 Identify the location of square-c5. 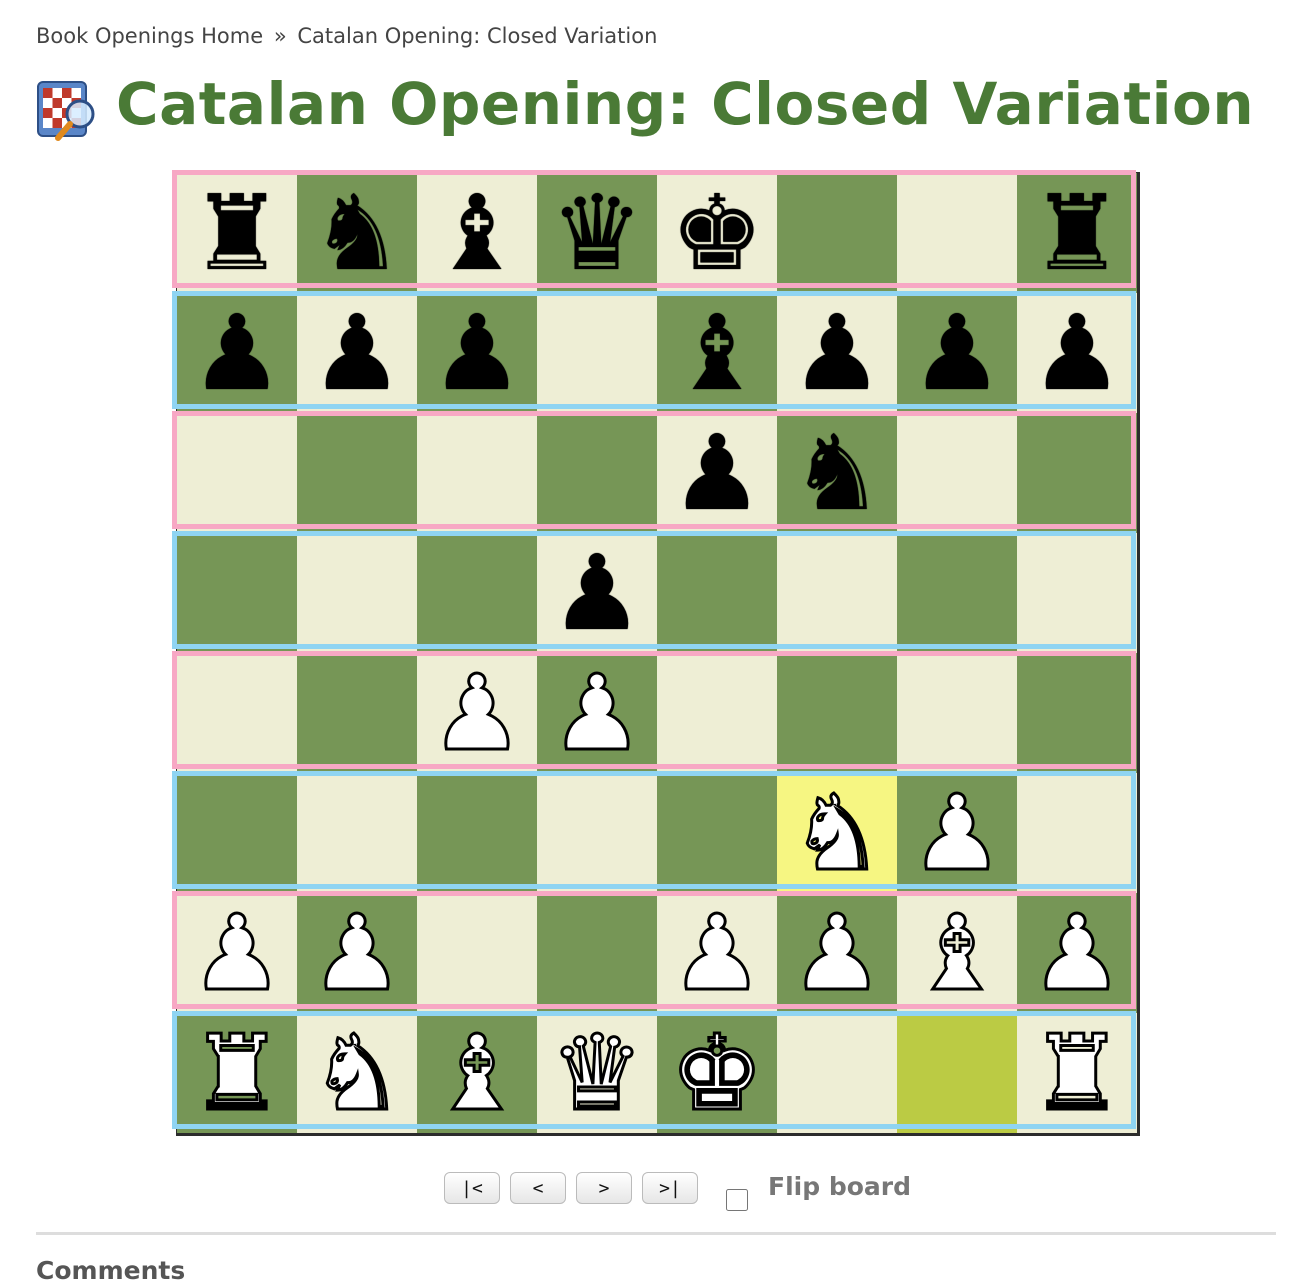
(477, 593).